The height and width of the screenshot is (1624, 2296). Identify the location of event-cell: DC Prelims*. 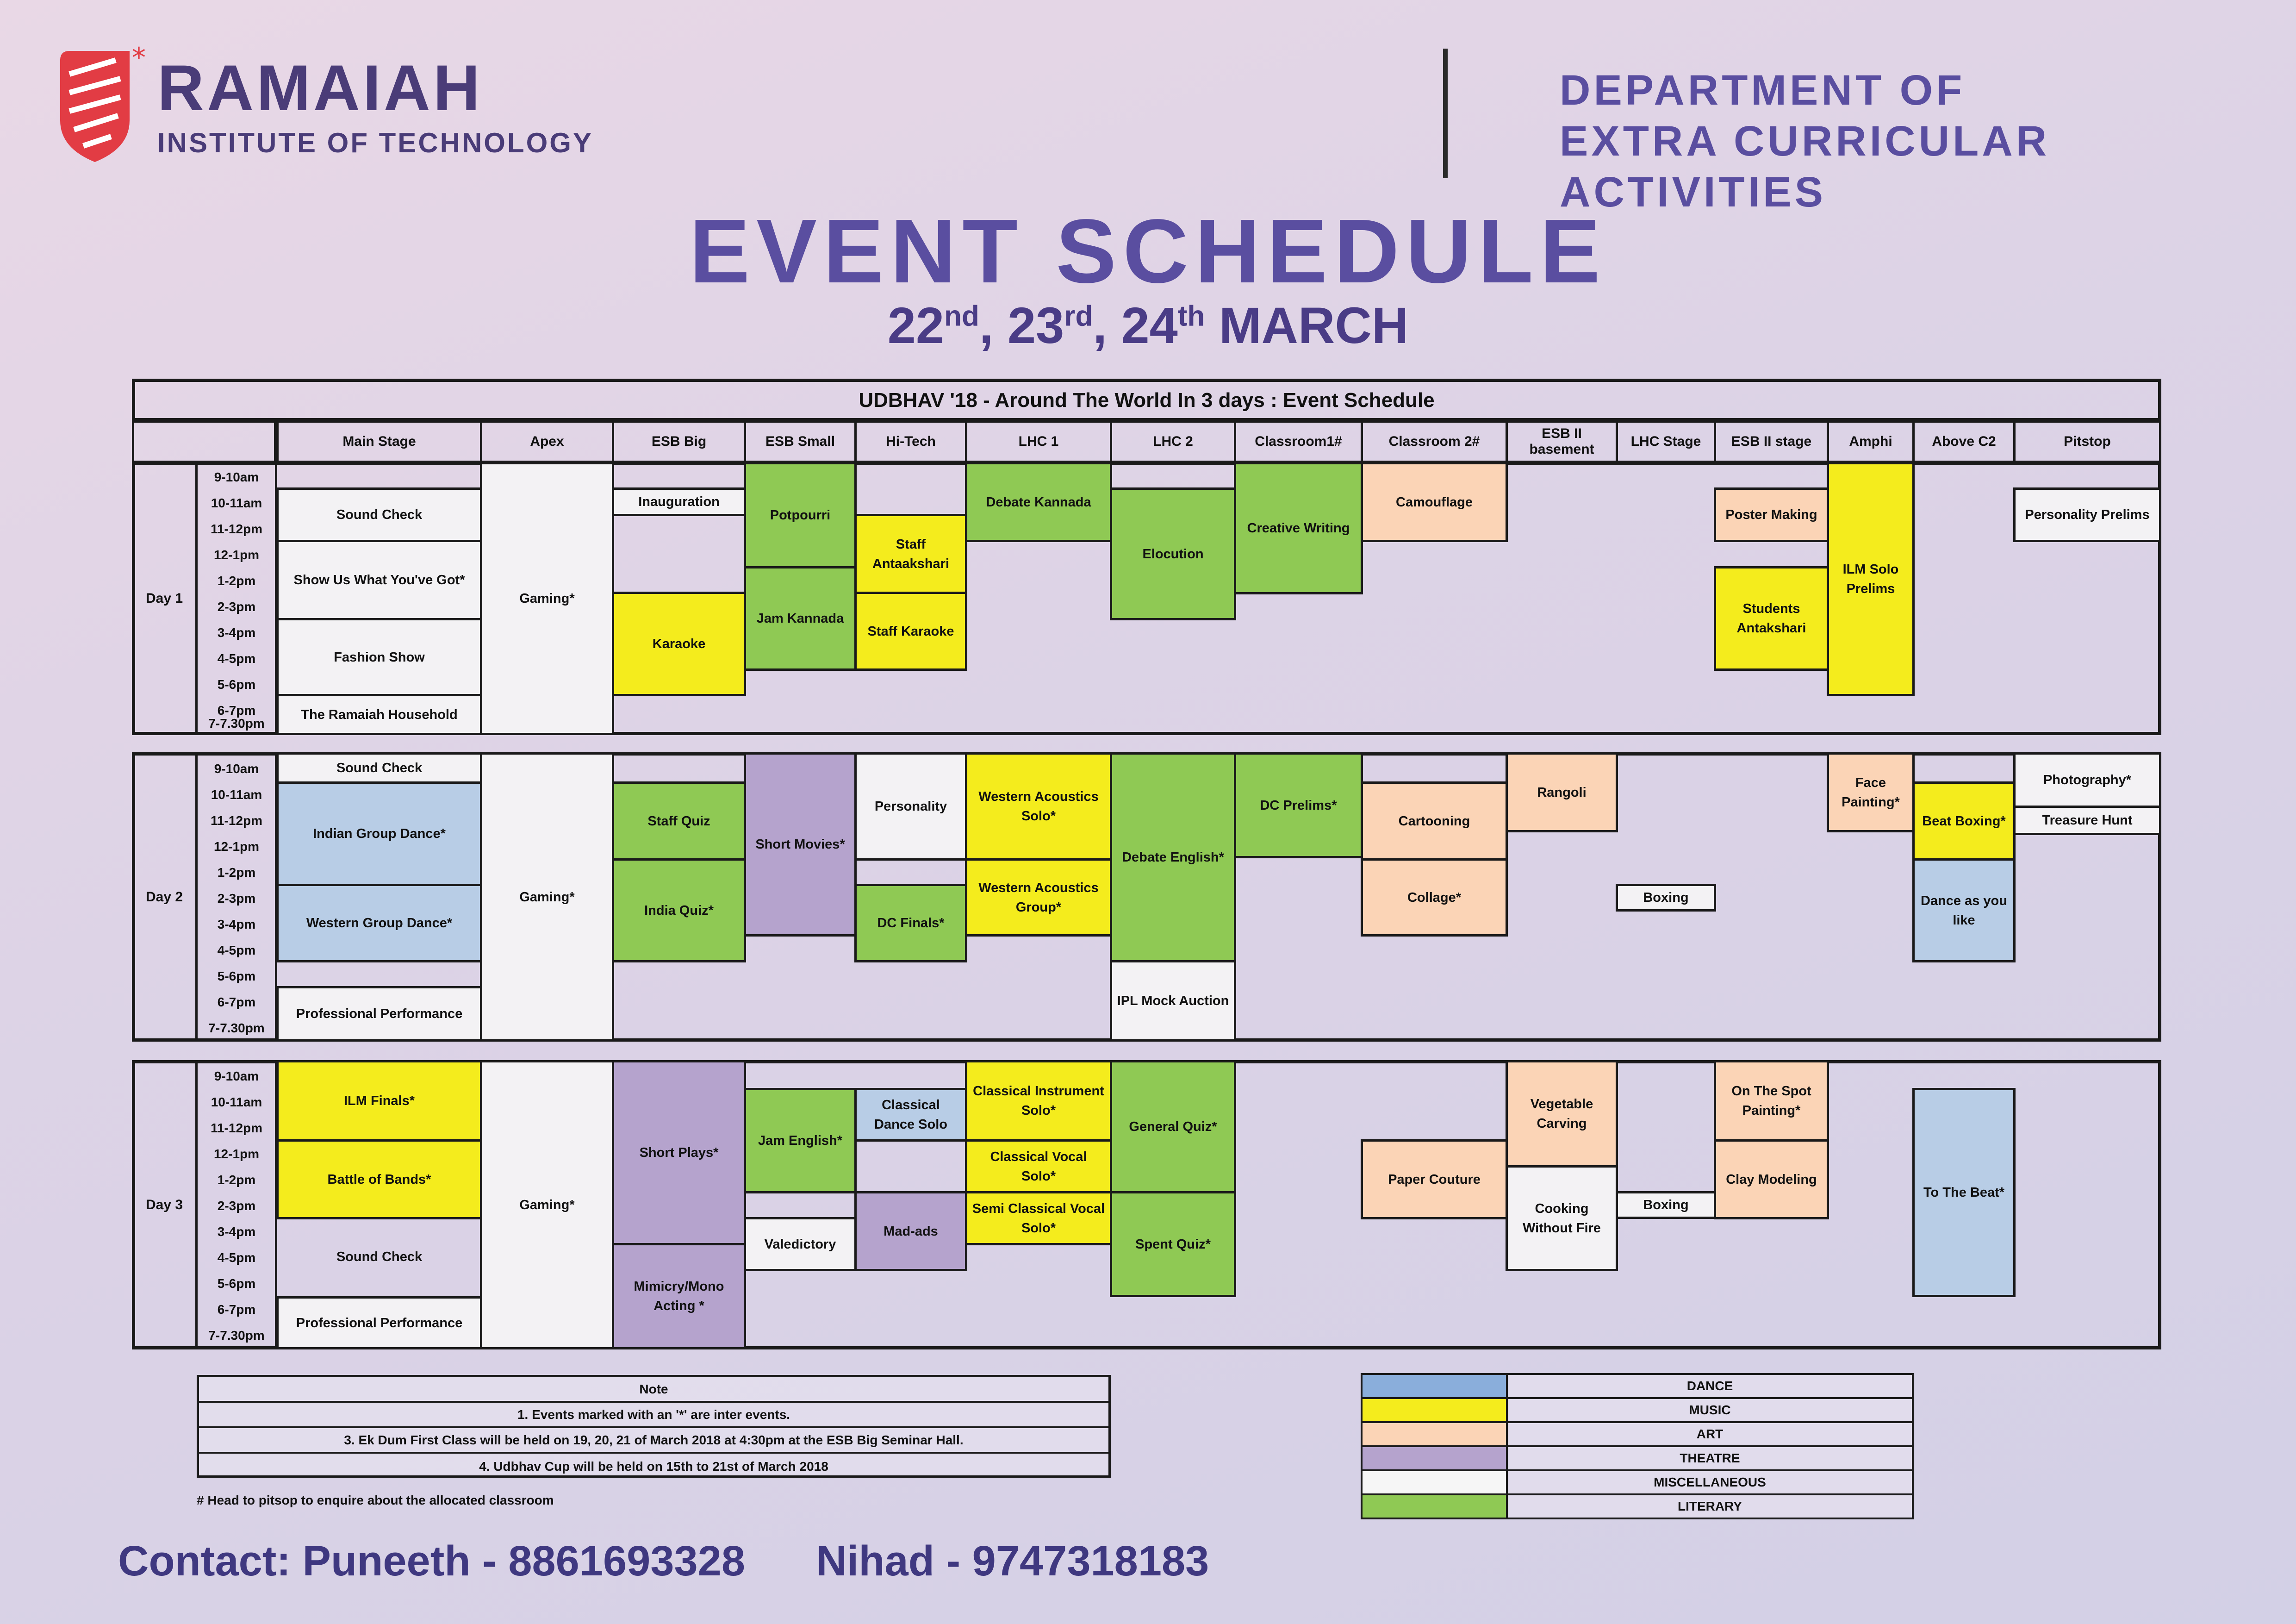
(1298, 805).